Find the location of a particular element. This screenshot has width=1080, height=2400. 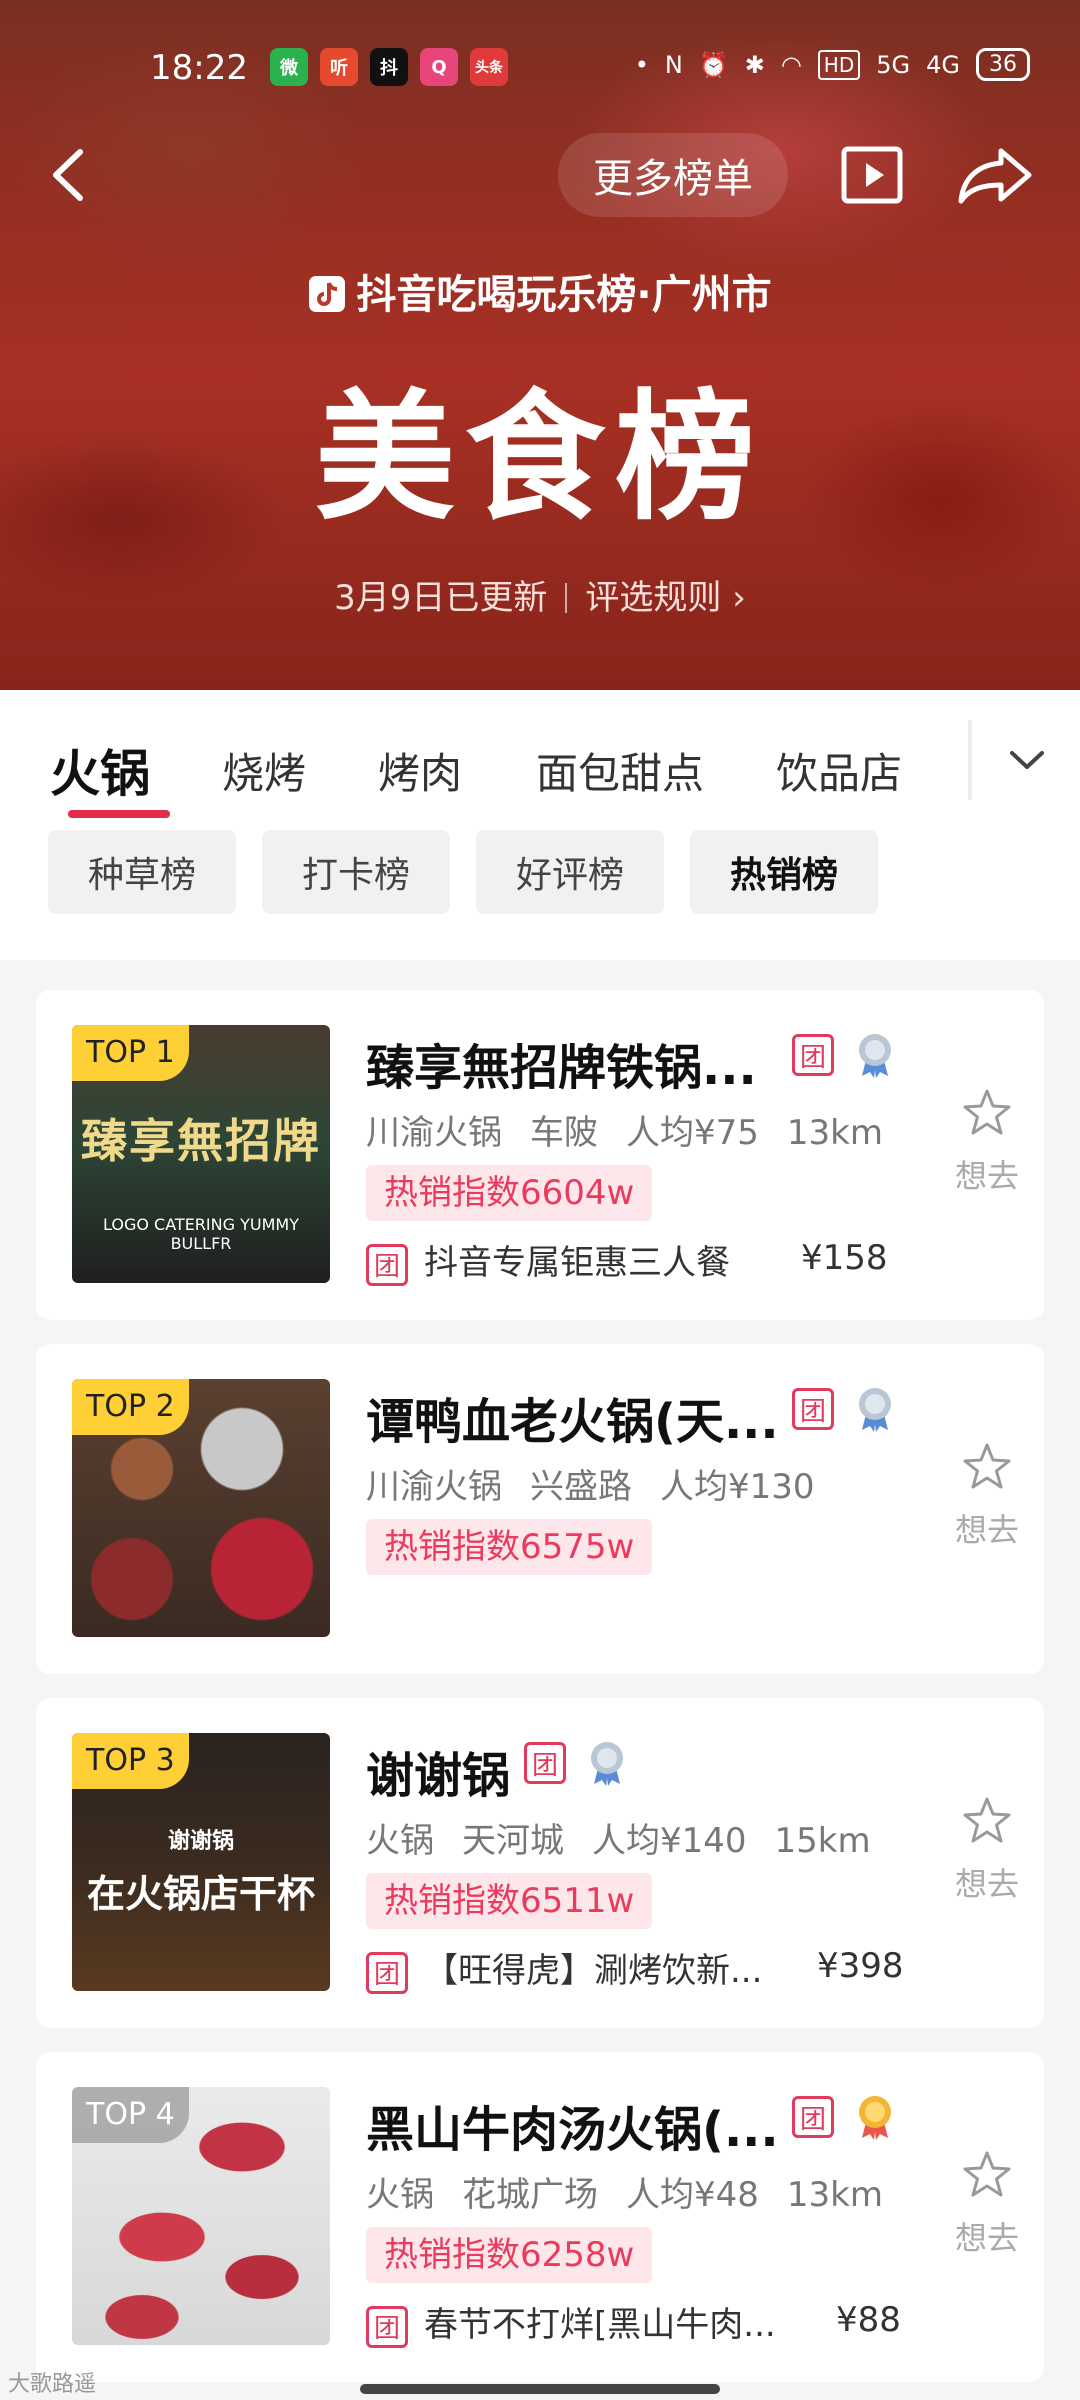

bluetooth-icon: ✱ is located at coordinates (754, 64).